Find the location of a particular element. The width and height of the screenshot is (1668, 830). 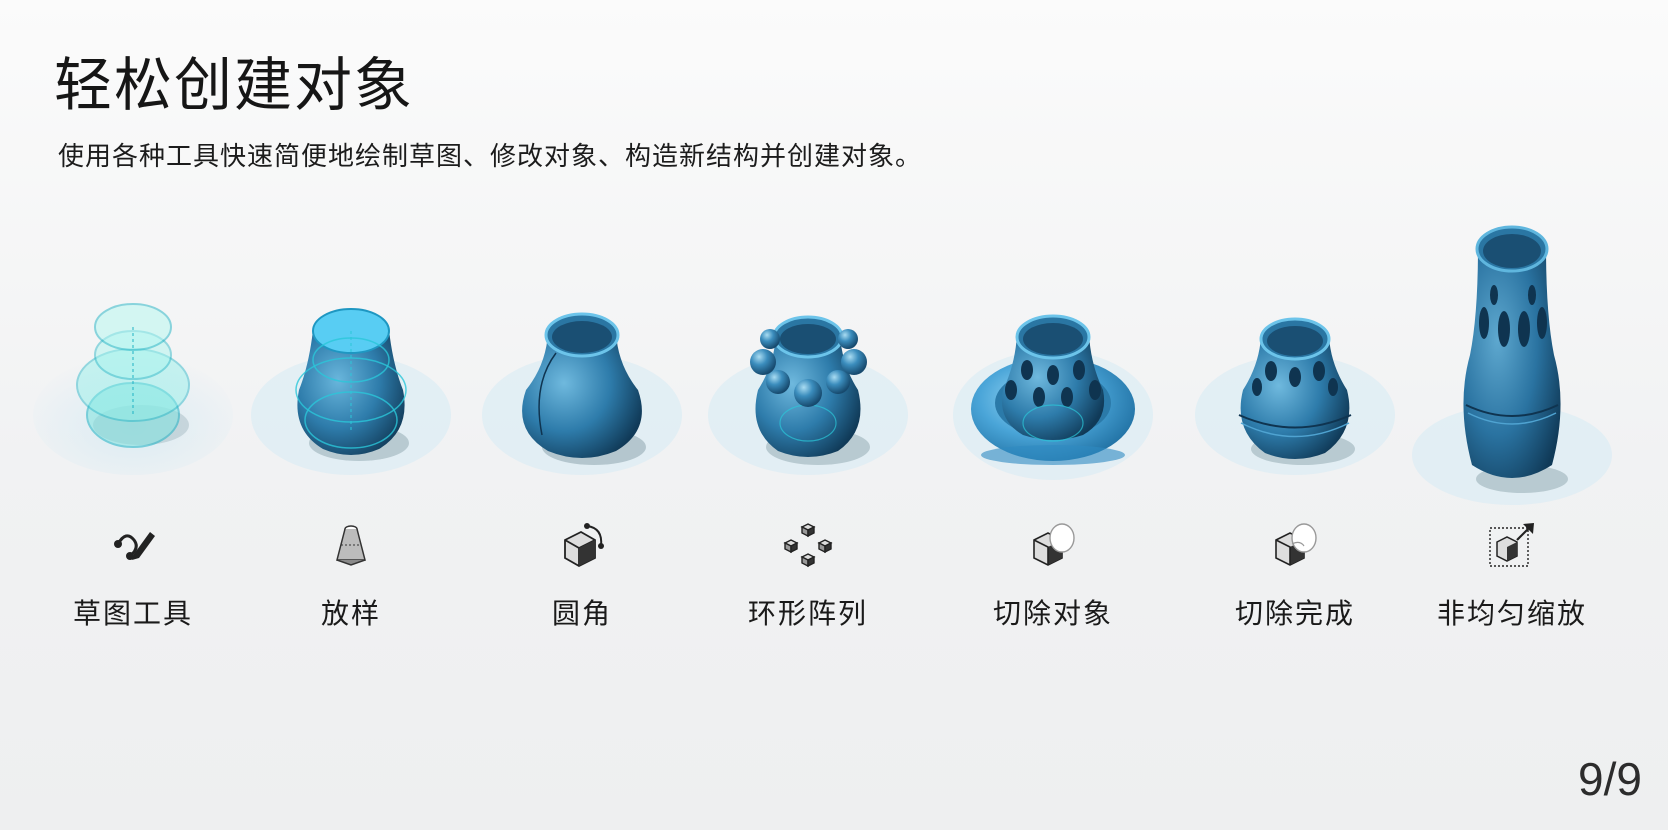

non-uniform-scale-icon is located at coordinates (1512, 545).